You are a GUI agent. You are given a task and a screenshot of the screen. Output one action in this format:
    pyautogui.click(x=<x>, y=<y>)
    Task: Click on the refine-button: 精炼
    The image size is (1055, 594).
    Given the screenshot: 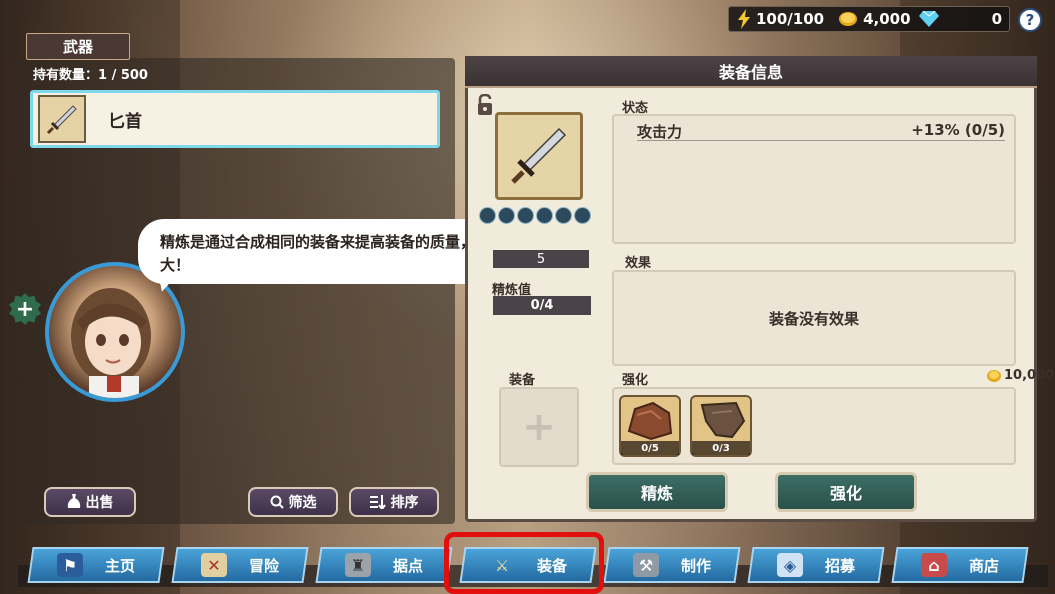 What is the action you would take?
    pyautogui.click(x=657, y=492)
    